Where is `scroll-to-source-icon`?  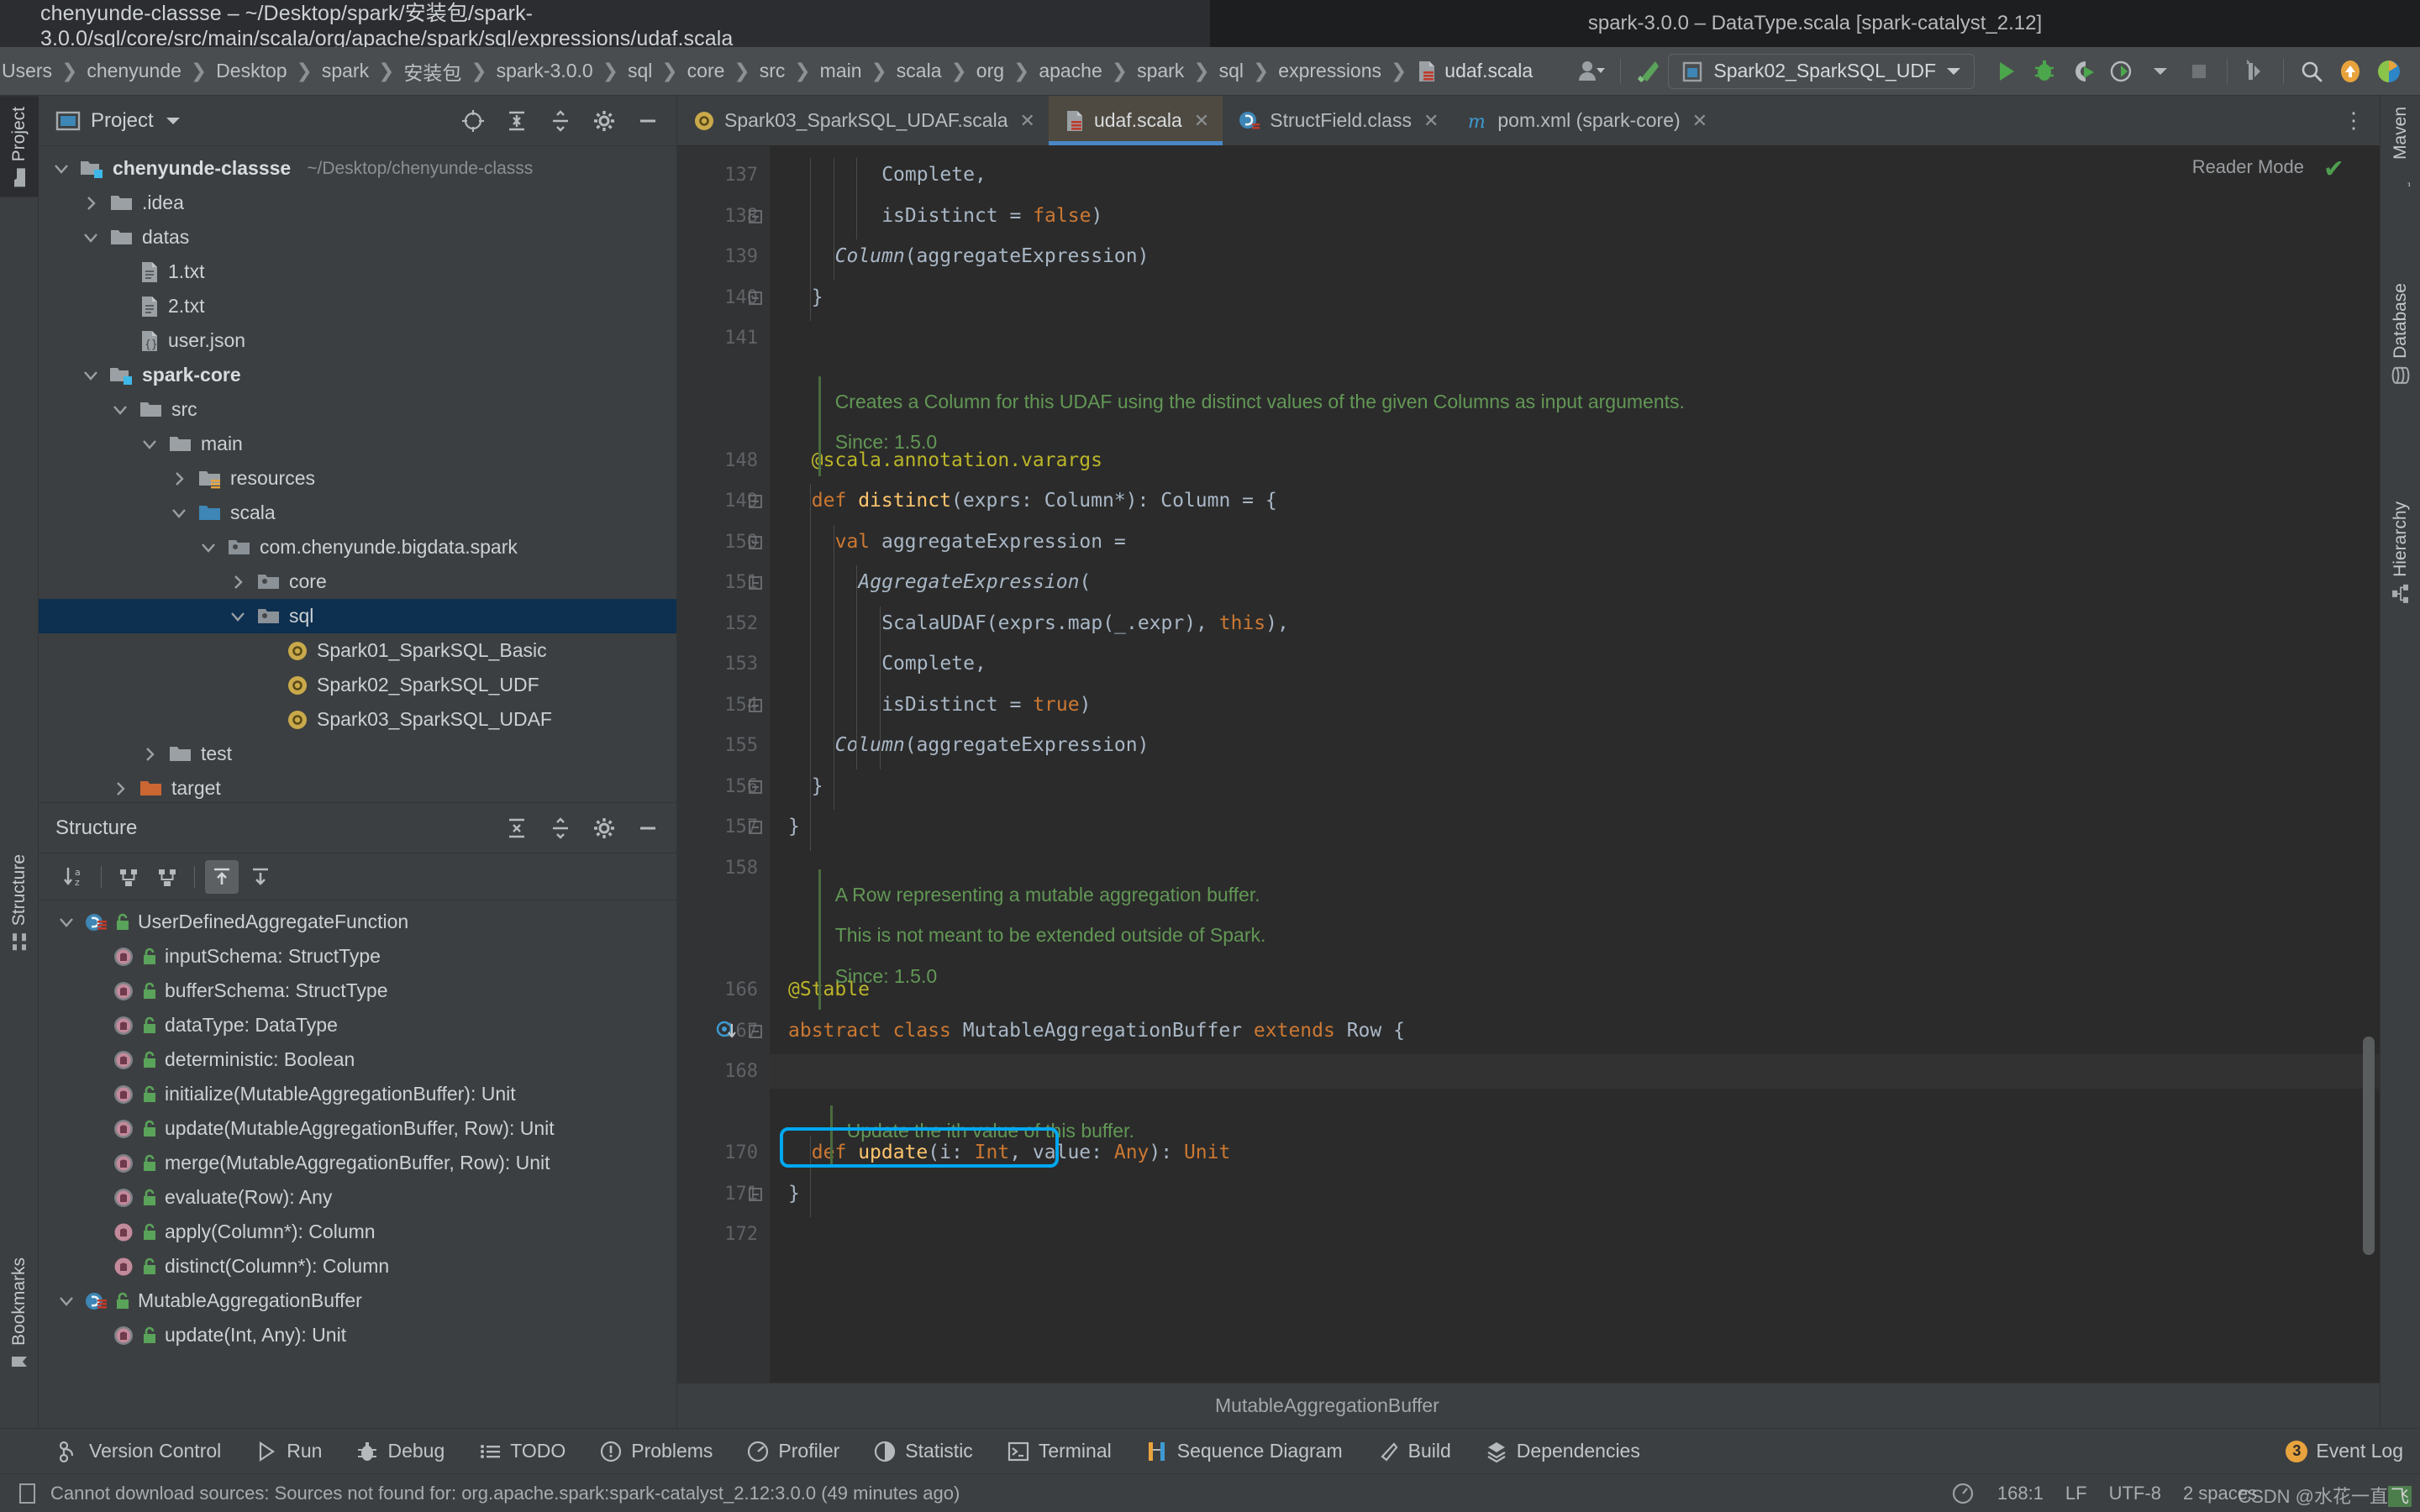
scroll-to-source-icon is located at coordinates (261, 877).